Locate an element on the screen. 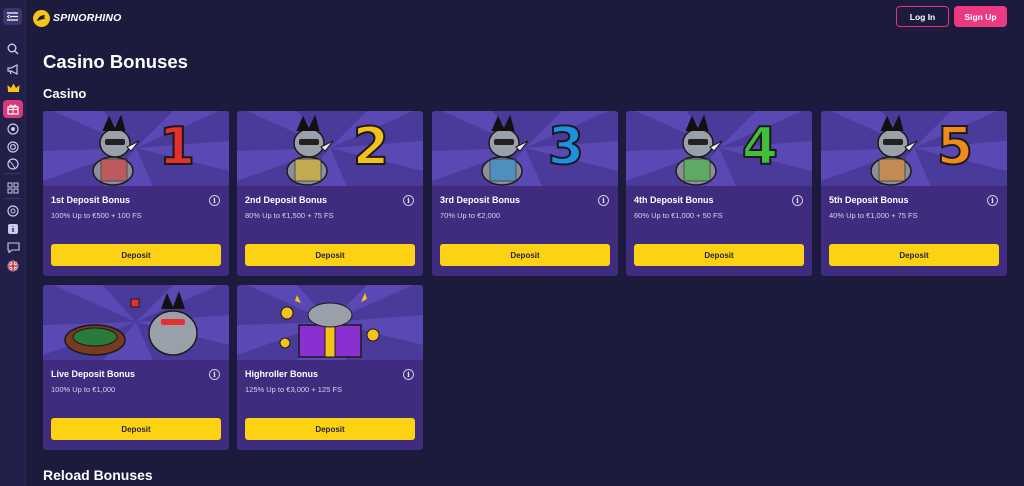 Image resolution: width=1024 pixels, height=486 pixels. section-title: Casino is located at coordinates (65, 93).